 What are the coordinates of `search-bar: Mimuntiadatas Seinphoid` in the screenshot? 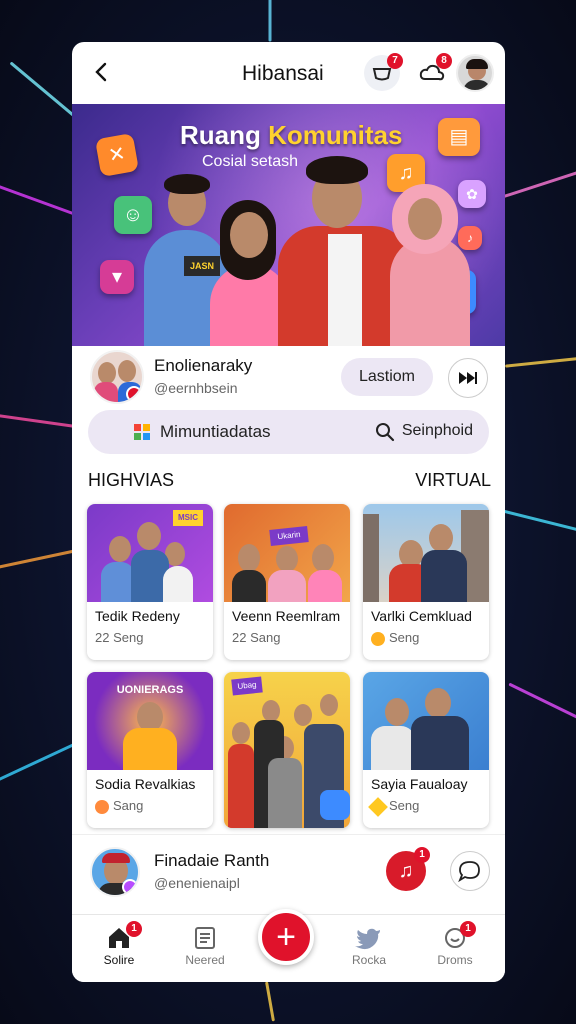 It's located at (288, 432).